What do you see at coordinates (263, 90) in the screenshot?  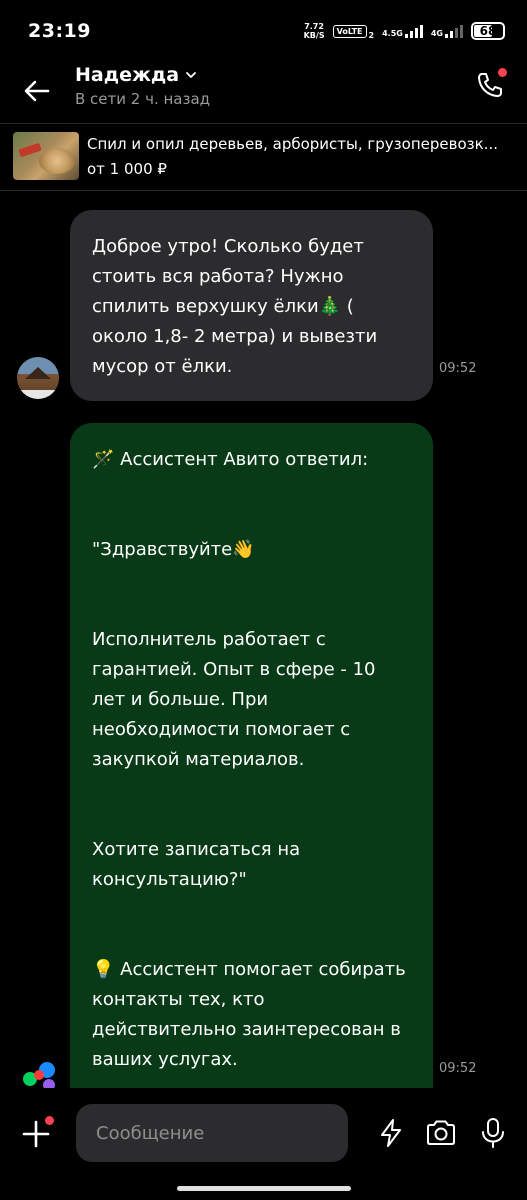 I see `chat-header: Надежда В сети 2 ч. назад` at bounding box center [263, 90].